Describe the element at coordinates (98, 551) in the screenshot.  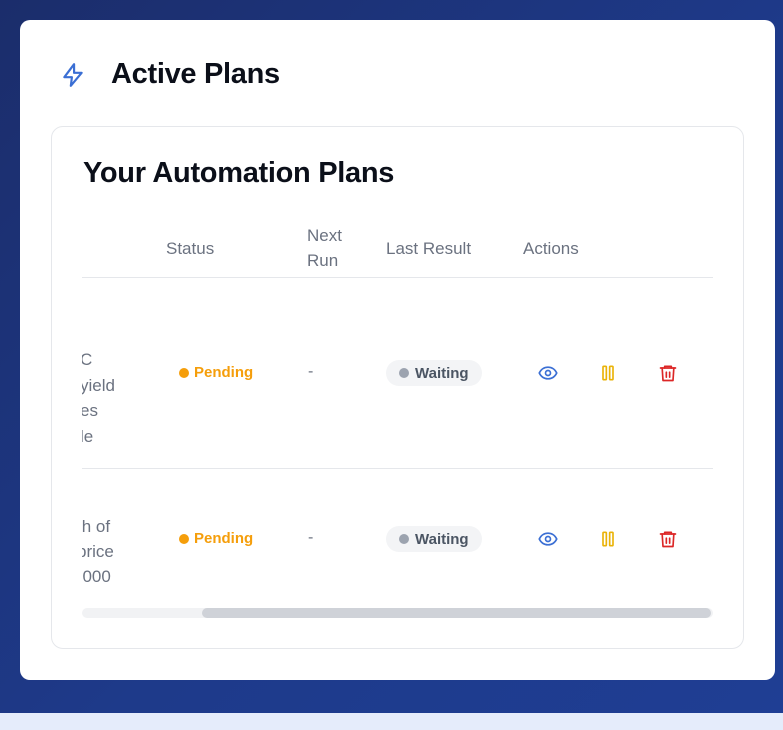
I see `plan-description-line: price` at that location.